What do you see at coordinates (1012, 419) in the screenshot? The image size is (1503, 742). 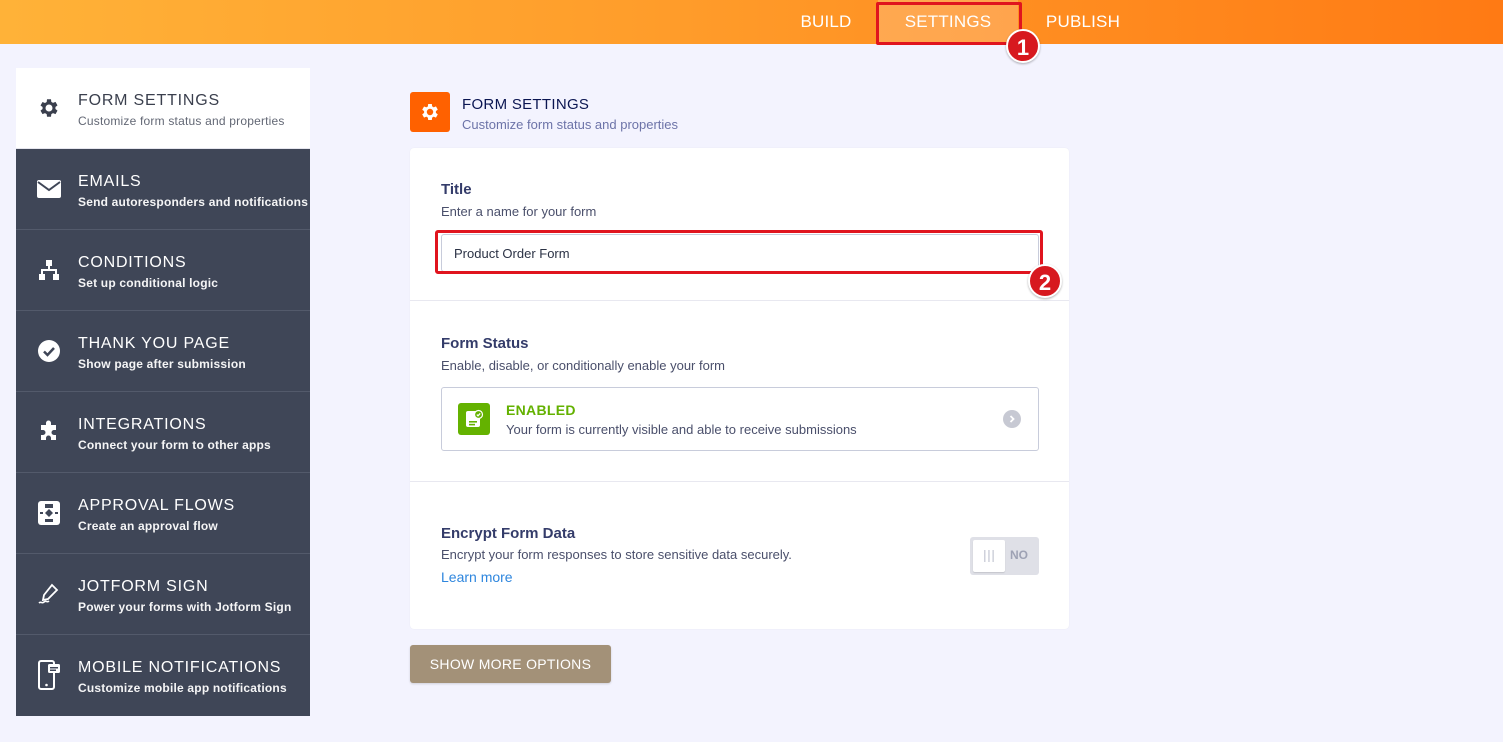 I see `chevron-right-icon` at bounding box center [1012, 419].